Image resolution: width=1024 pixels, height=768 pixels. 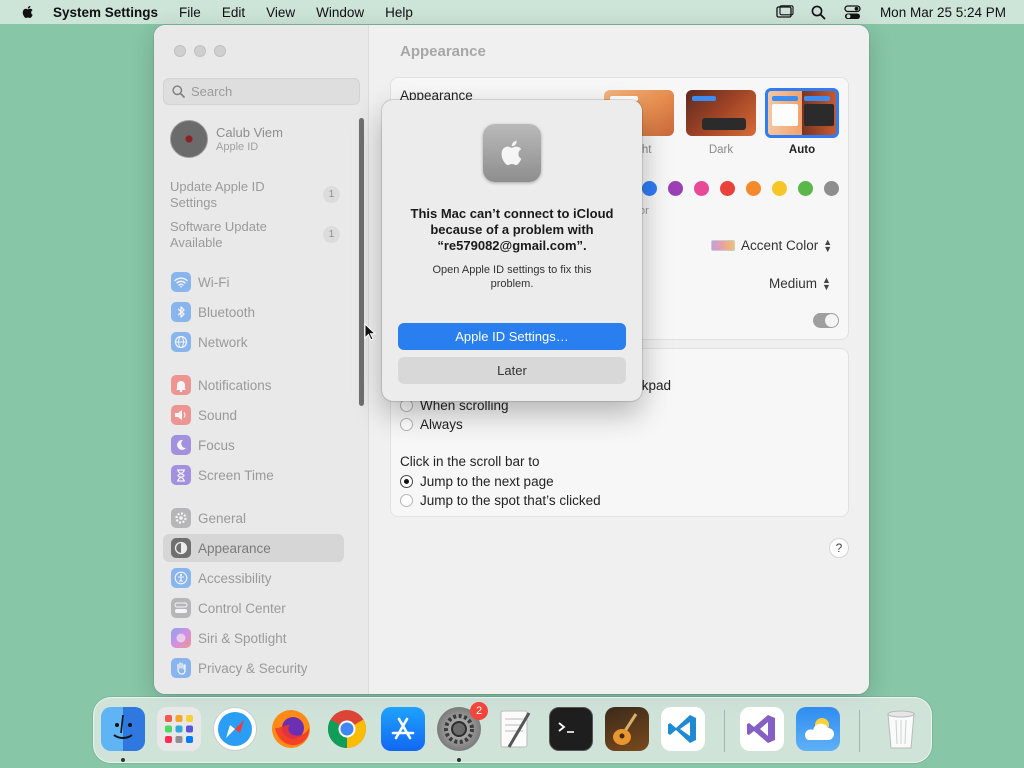 I want to click on sidebar-item-label: General, so click(x=222, y=518).